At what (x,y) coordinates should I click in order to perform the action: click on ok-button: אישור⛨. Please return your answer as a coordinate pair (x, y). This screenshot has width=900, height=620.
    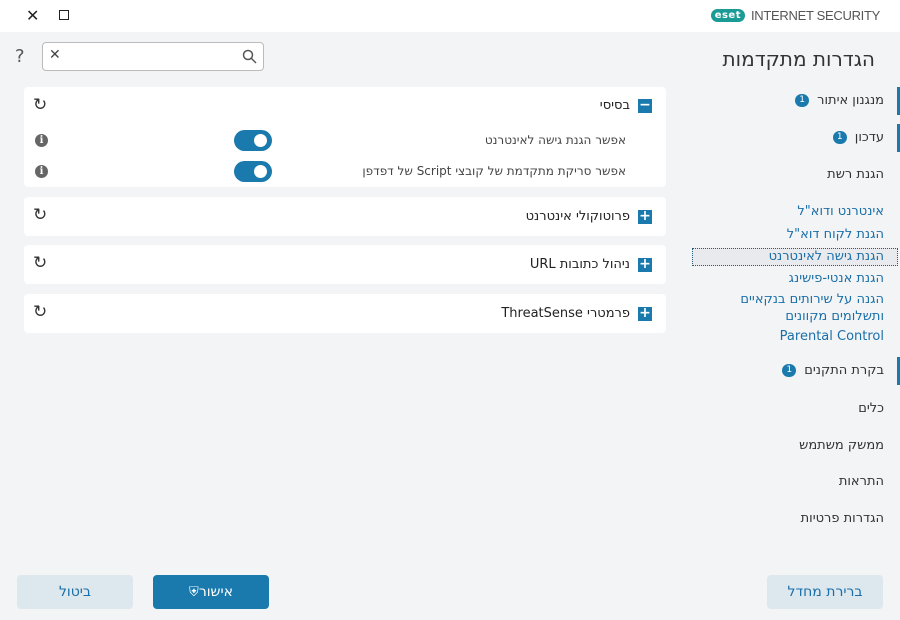
    Looking at the image, I should click on (211, 592).